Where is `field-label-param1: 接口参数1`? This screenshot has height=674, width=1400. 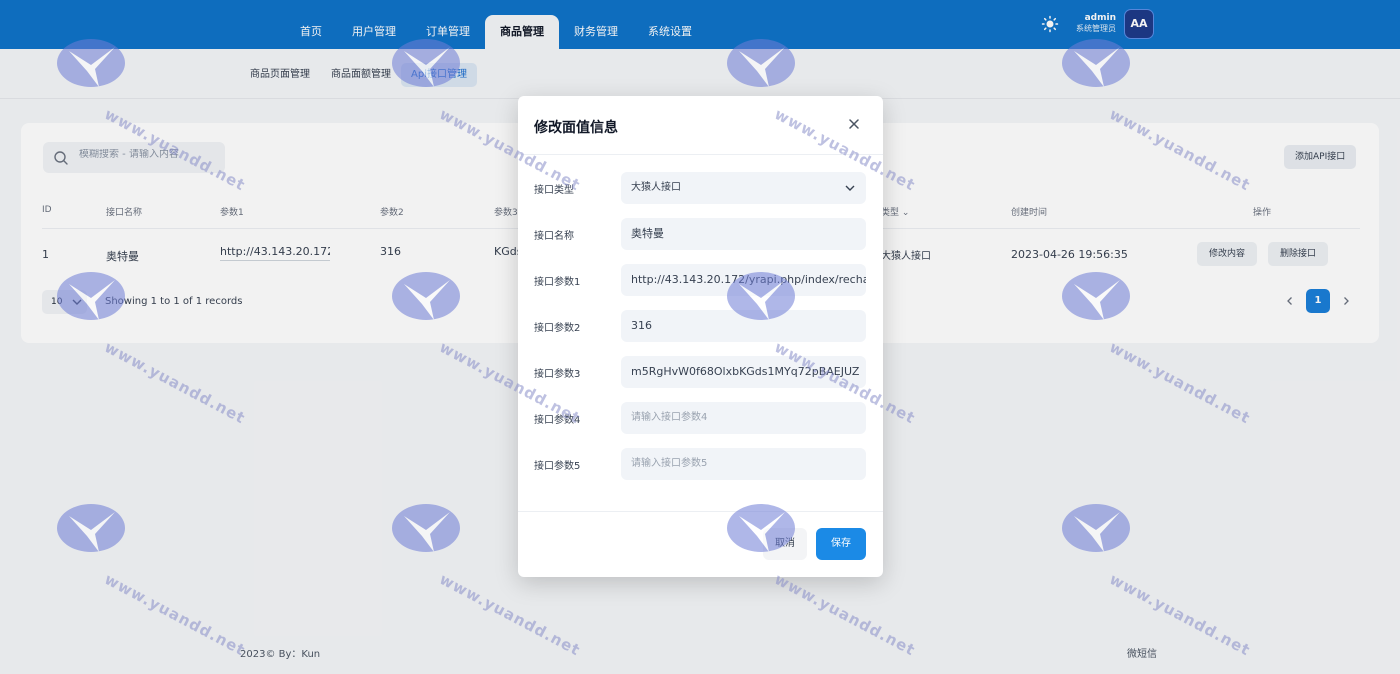 field-label-param1: 接口参数1 is located at coordinates (557, 282).